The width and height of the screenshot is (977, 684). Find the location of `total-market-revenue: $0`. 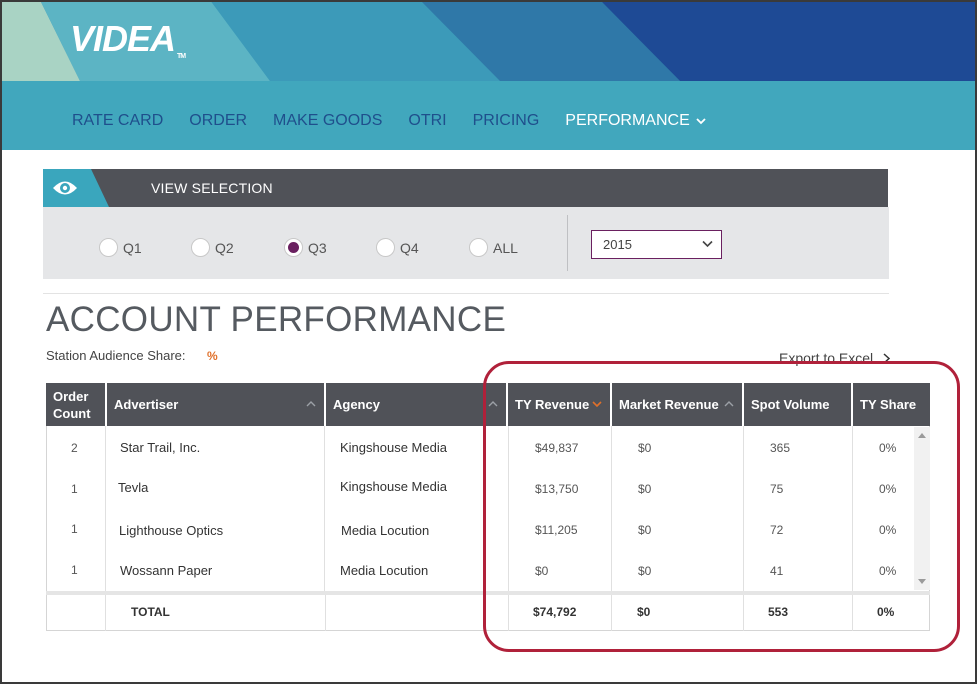

total-market-revenue: $0 is located at coordinates (644, 612).